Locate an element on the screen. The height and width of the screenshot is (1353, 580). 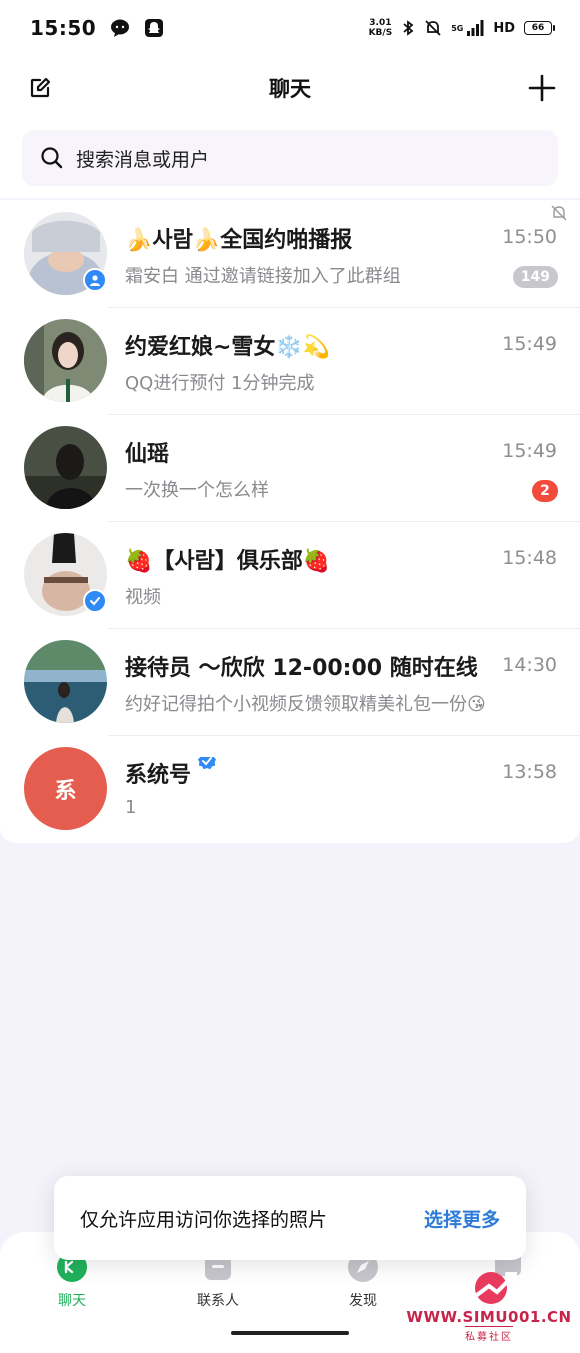
avatar-initial: 系 is located at coordinates (65, 791).